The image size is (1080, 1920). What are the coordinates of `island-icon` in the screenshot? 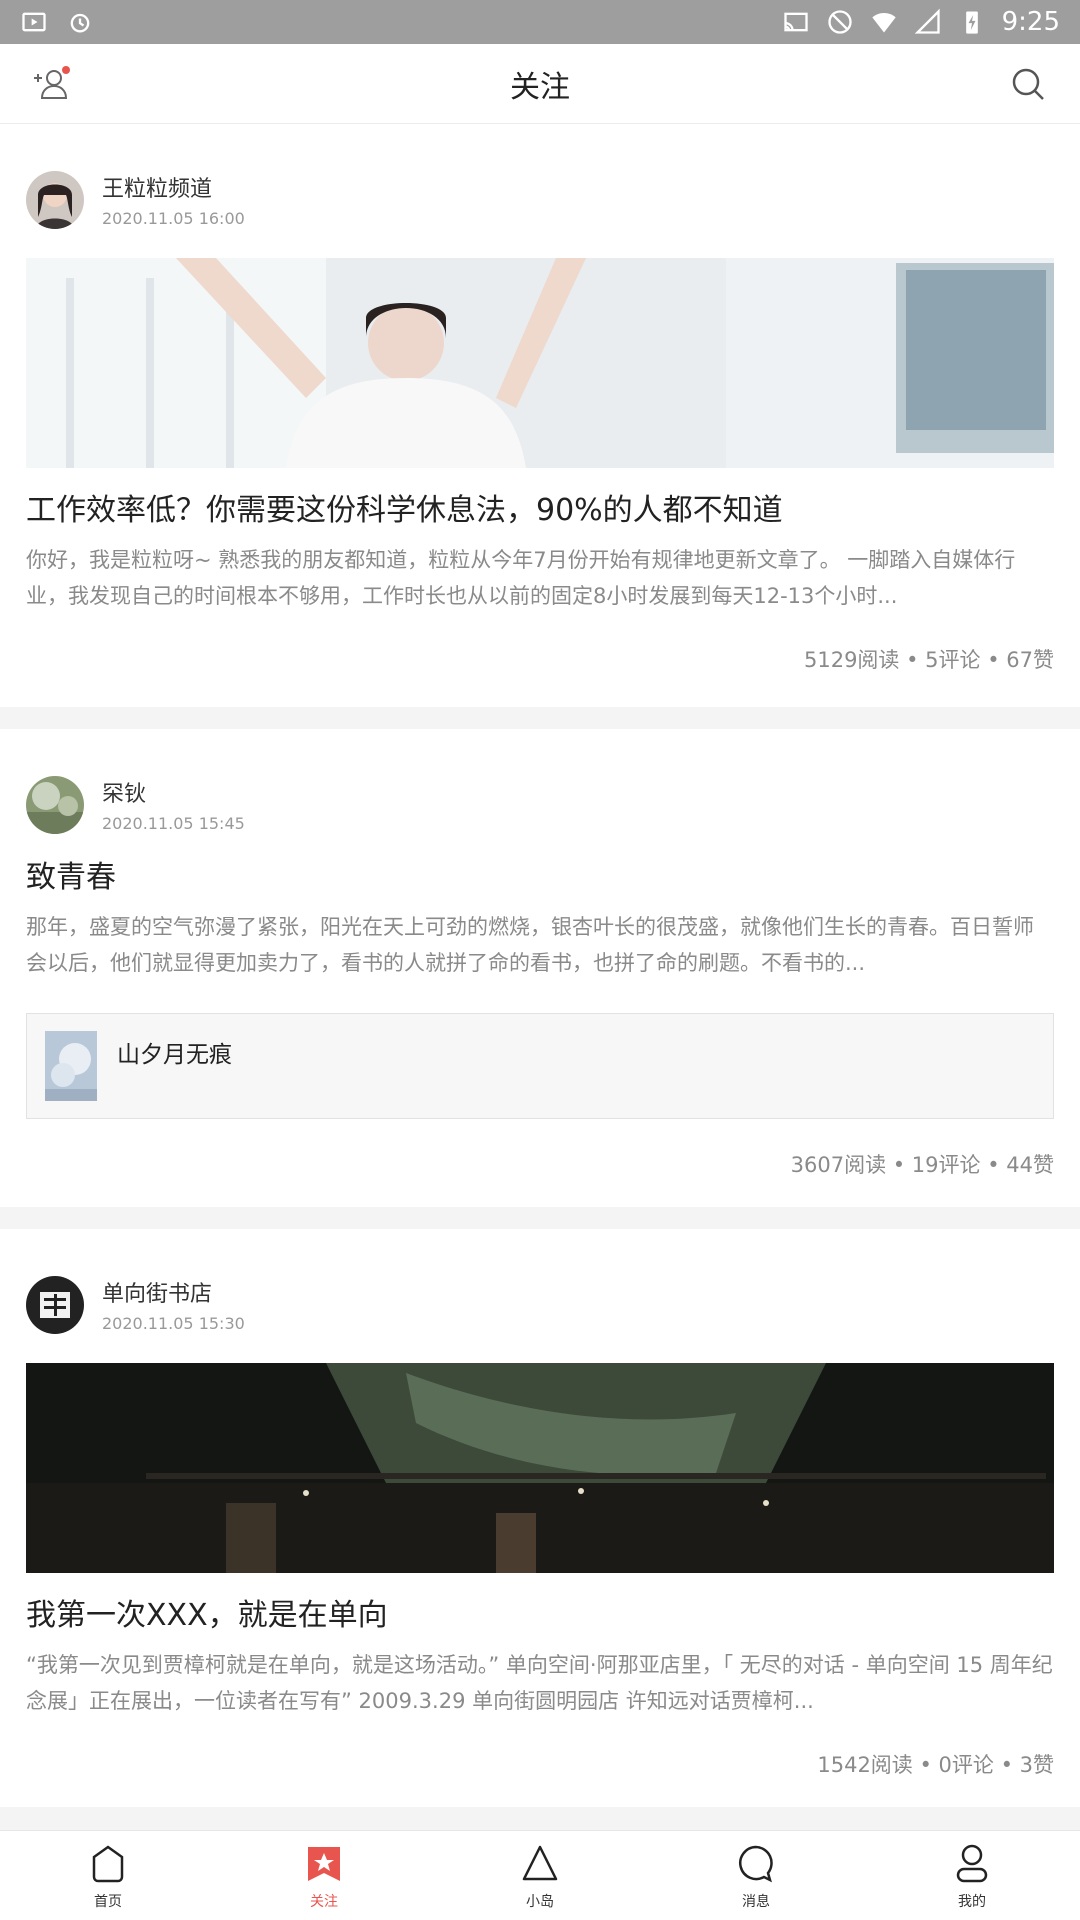 It's located at (540, 1863).